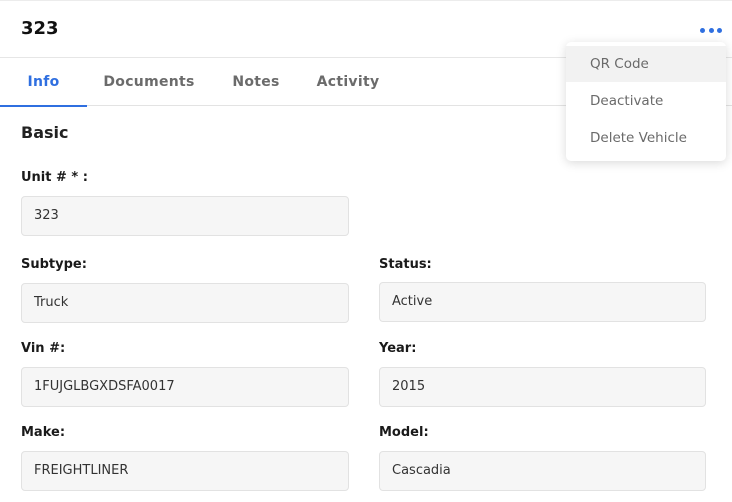 The height and width of the screenshot is (502, 732). I want to click on vin-label: Vin #:, so click(43, 348).